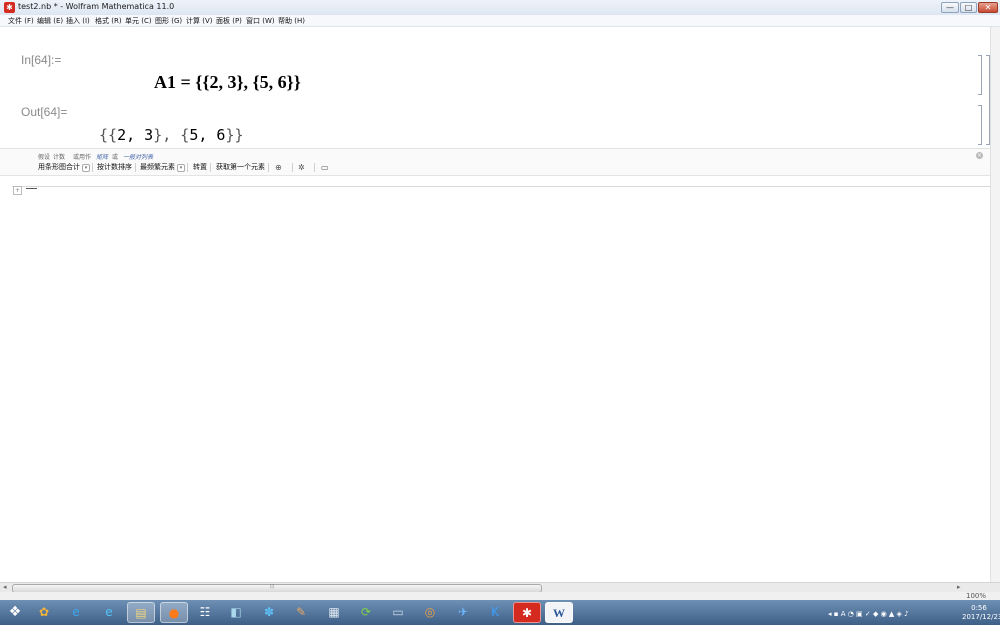  Describe the element at coordinates (59, 167) in the screenshot. I see `suggest-bar-chart-total-button: 用条形图合计` at that location.